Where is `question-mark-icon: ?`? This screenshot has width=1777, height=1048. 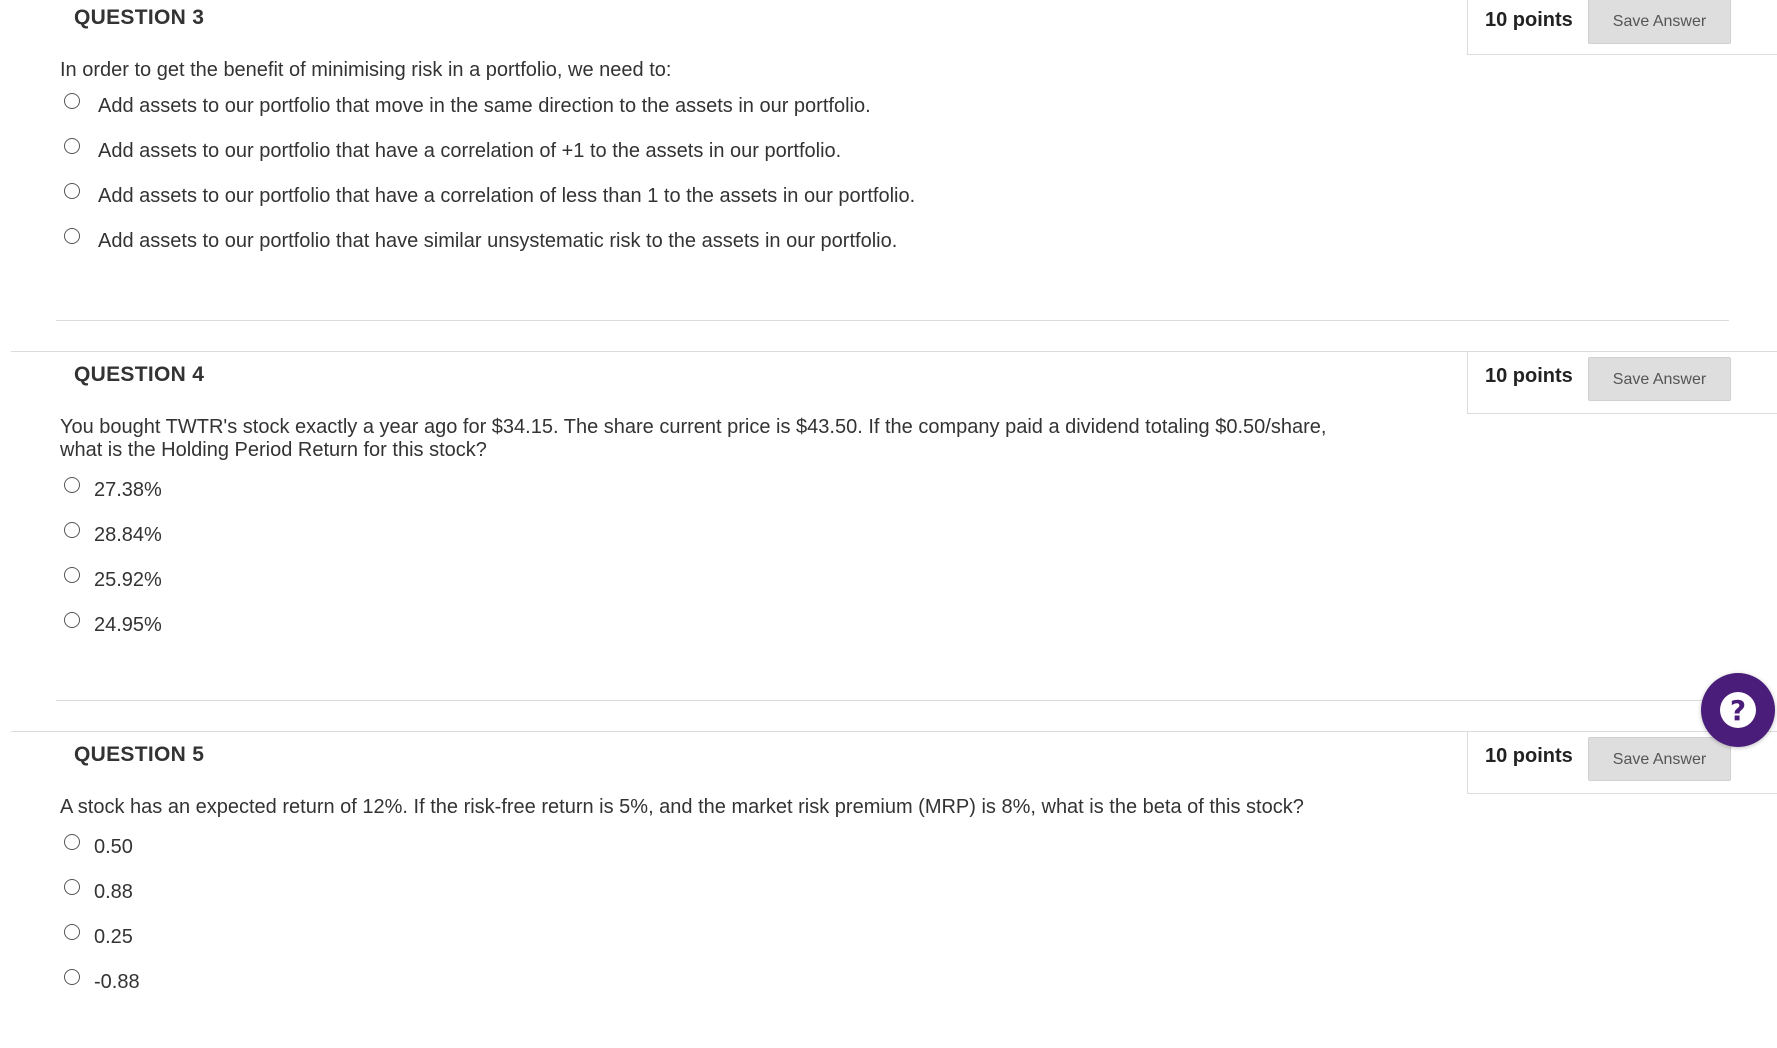 question-mark-icon: ? is located at coordinates (1738, 710).